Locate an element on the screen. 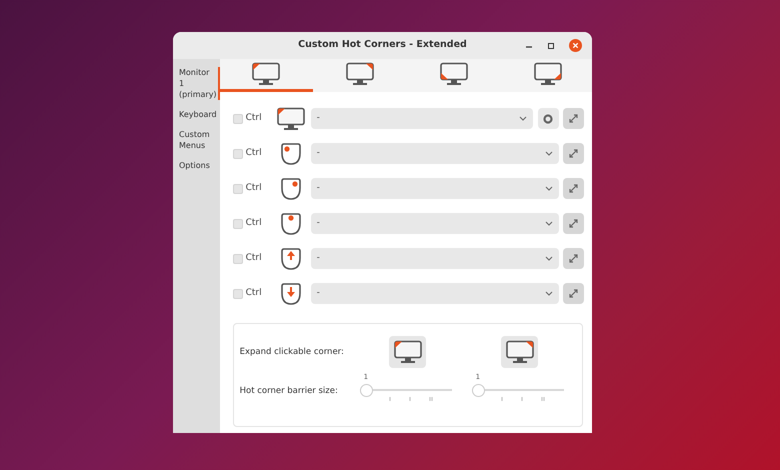  settings-button is located at coordinates (548, 118).